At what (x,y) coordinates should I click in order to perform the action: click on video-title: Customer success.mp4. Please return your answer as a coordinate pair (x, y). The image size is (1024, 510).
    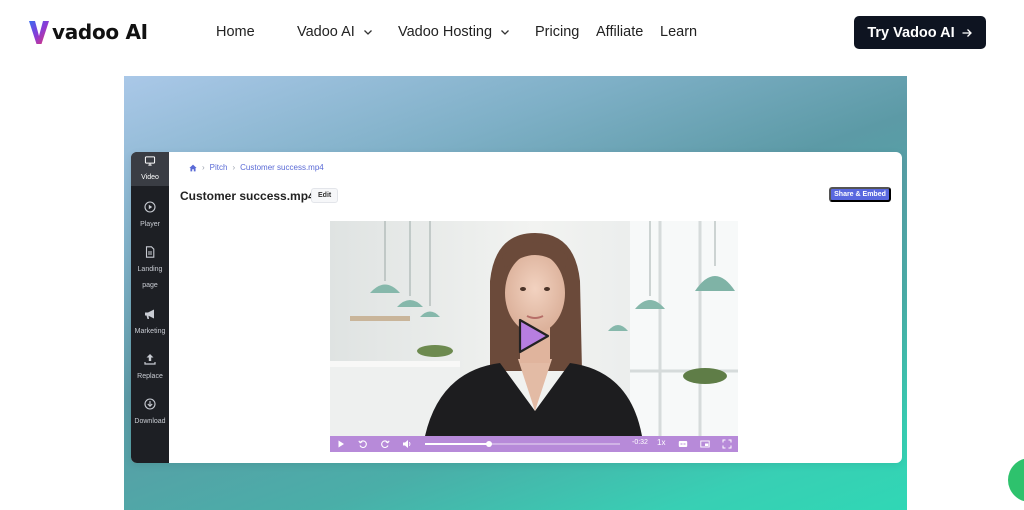
    Looking at the image, I should click on (247, 196).